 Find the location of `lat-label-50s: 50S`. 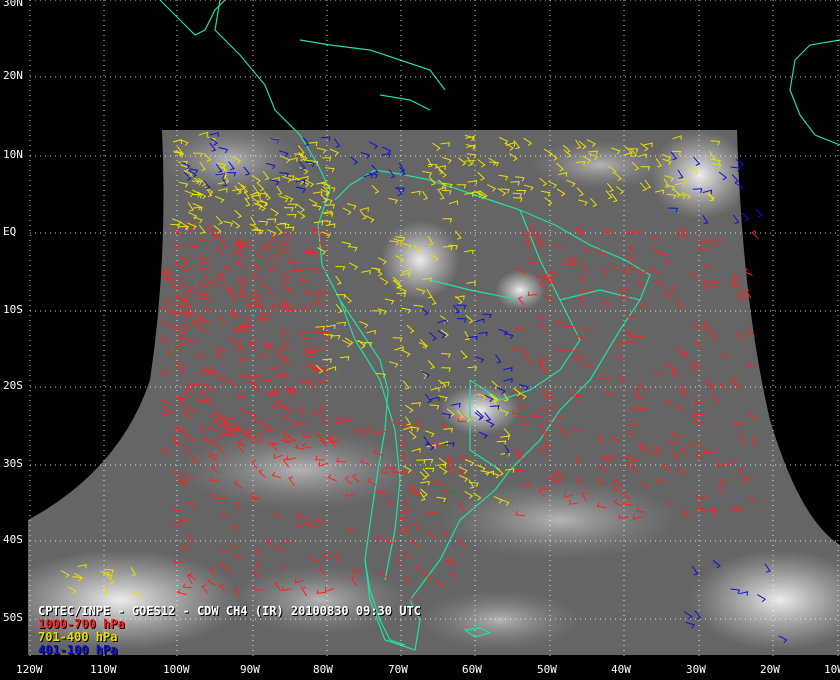

lat-label-50s: 50S is located at coordinates (13, 617).